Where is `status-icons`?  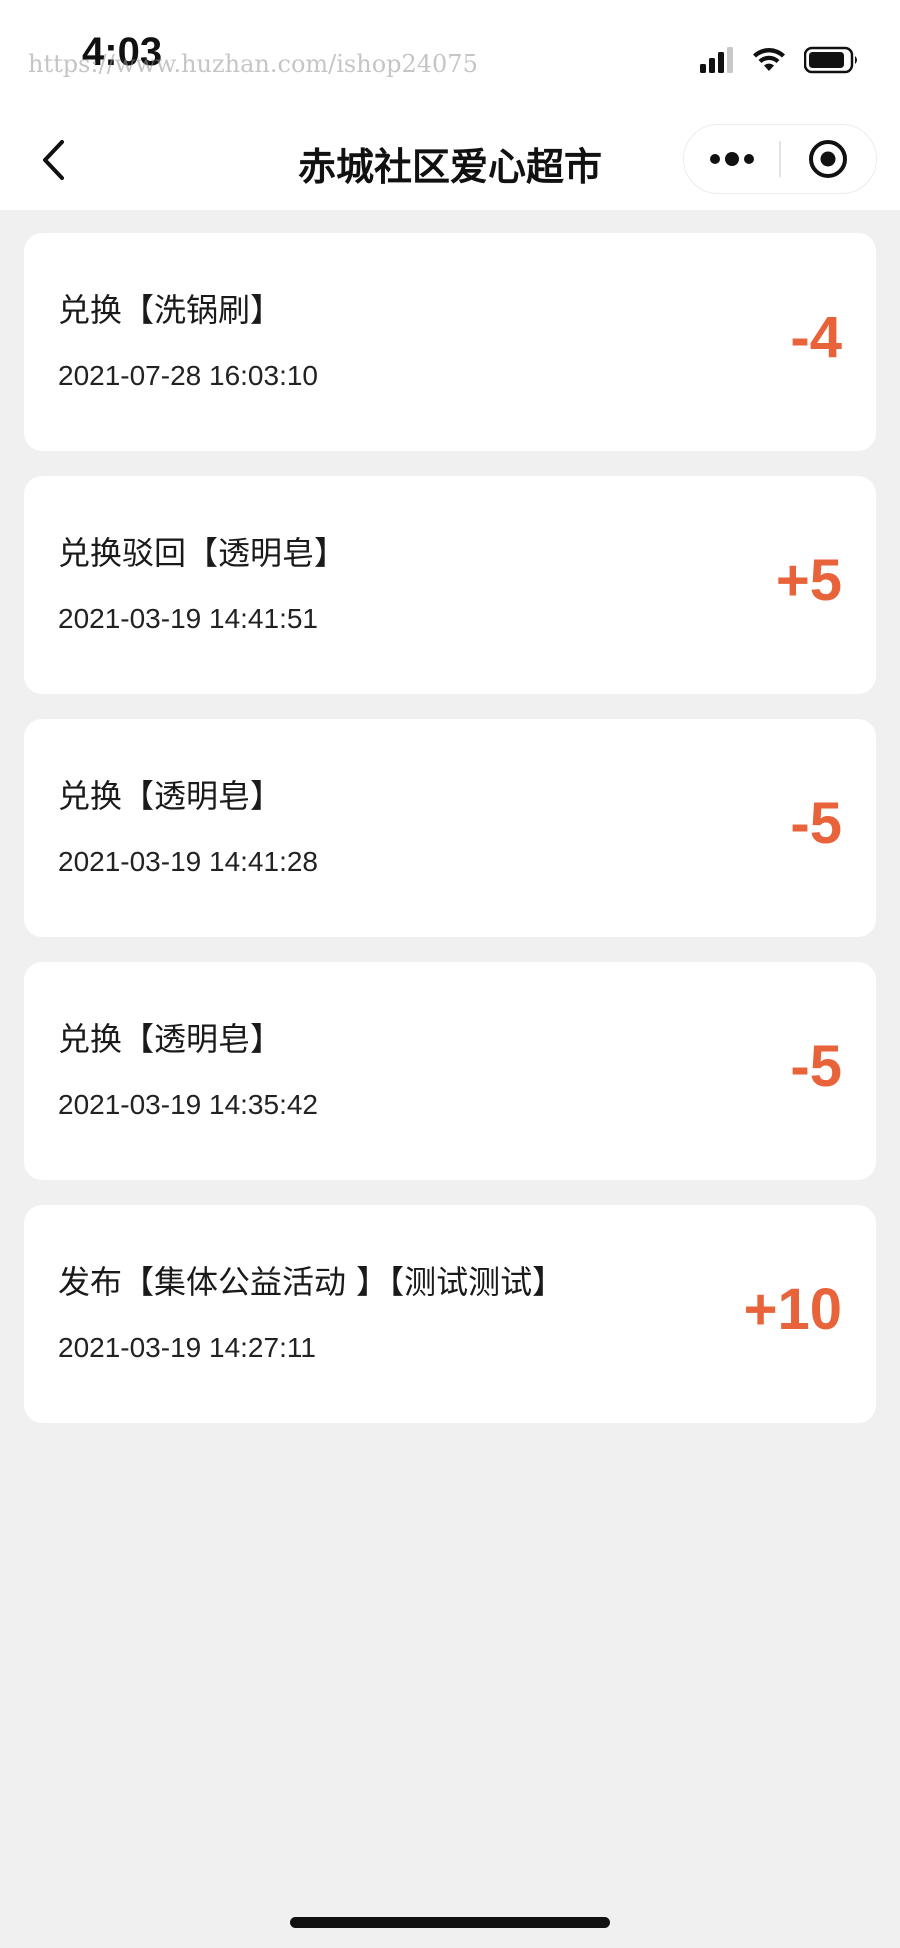
status-icons is located at coordinates (780, 60).